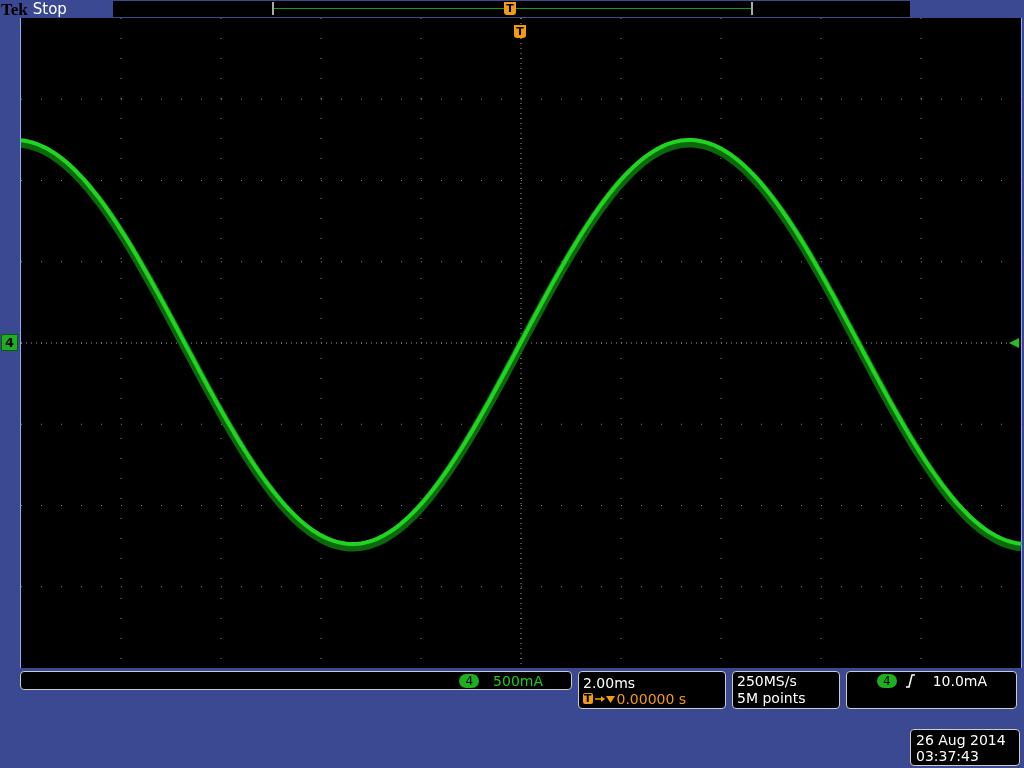 The height and width of the screenshot is (768, 1024). Describe the element at coordinates (948, 755) in the screenshot. I see `time: 03:37:43` at that location.